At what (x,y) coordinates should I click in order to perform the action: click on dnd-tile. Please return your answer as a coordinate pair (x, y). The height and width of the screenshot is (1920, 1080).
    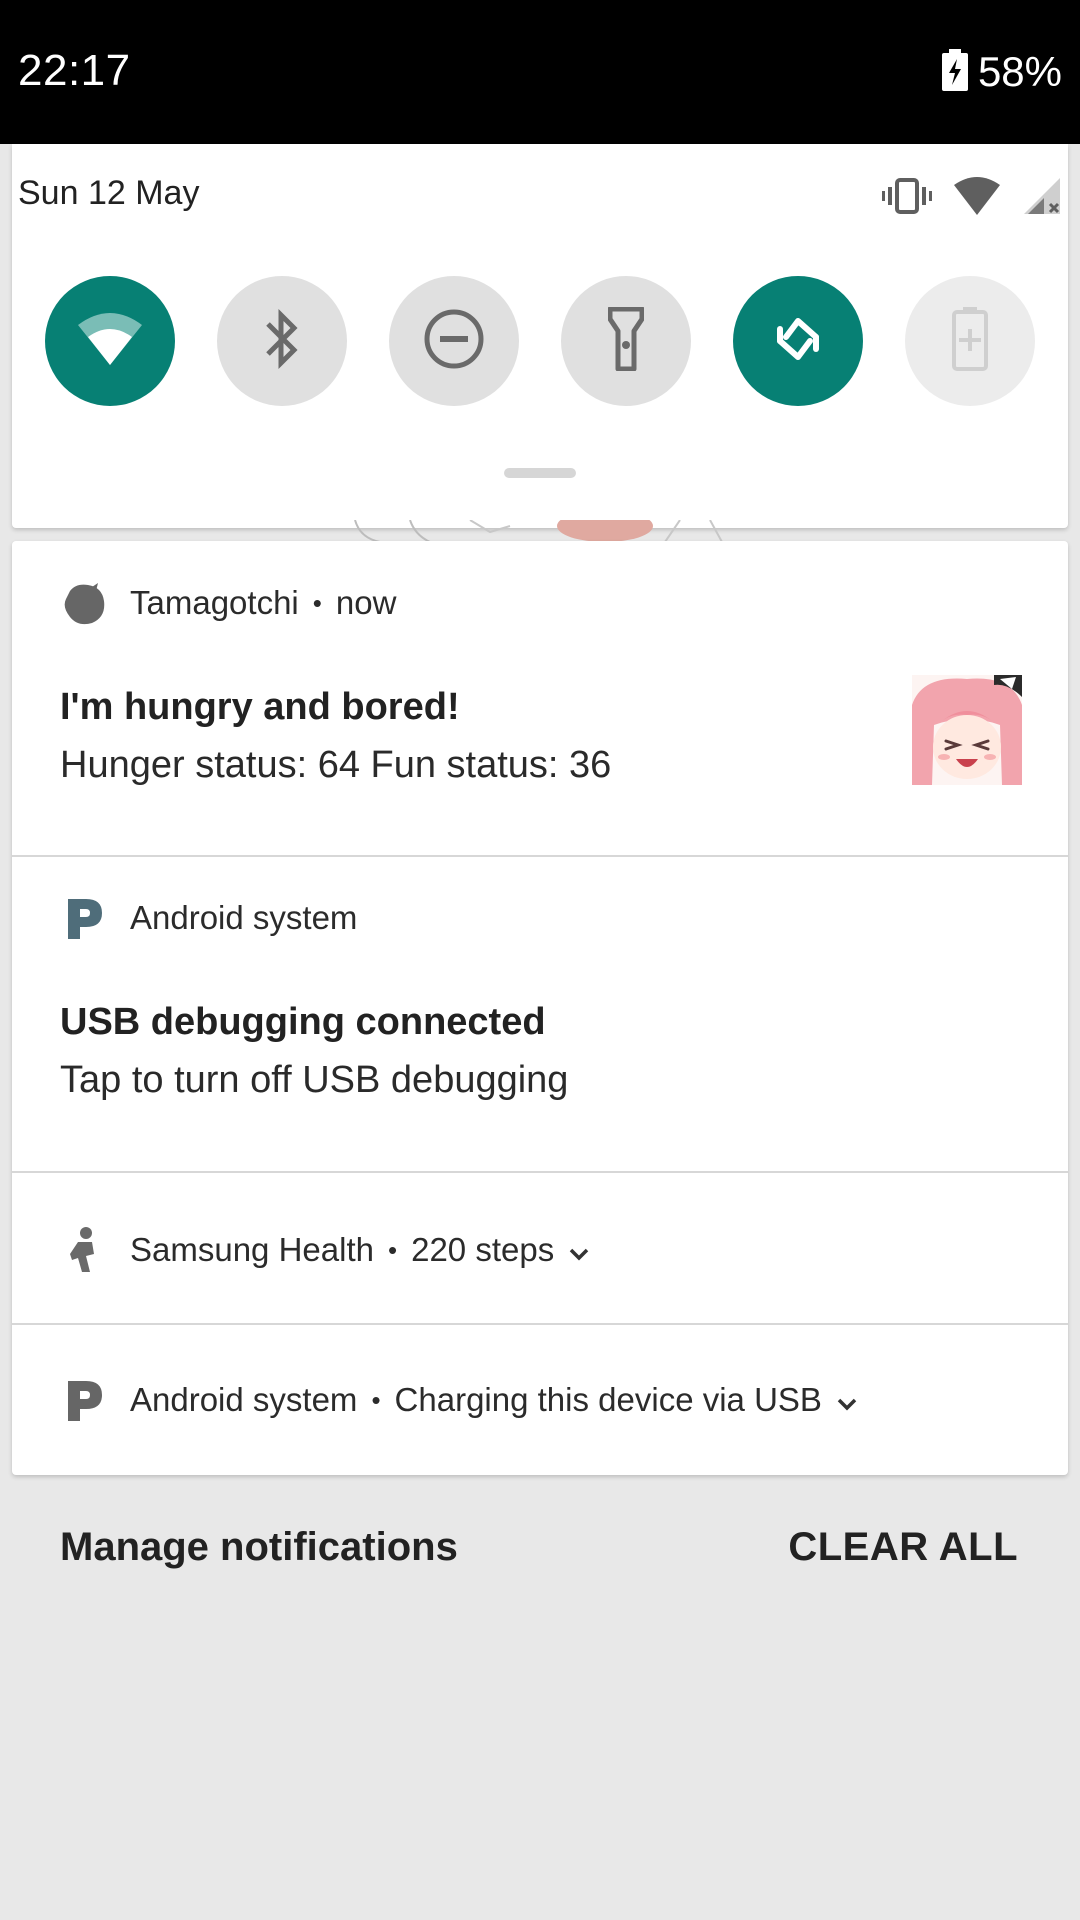
    Looking at the image, I should click on (454, 341).